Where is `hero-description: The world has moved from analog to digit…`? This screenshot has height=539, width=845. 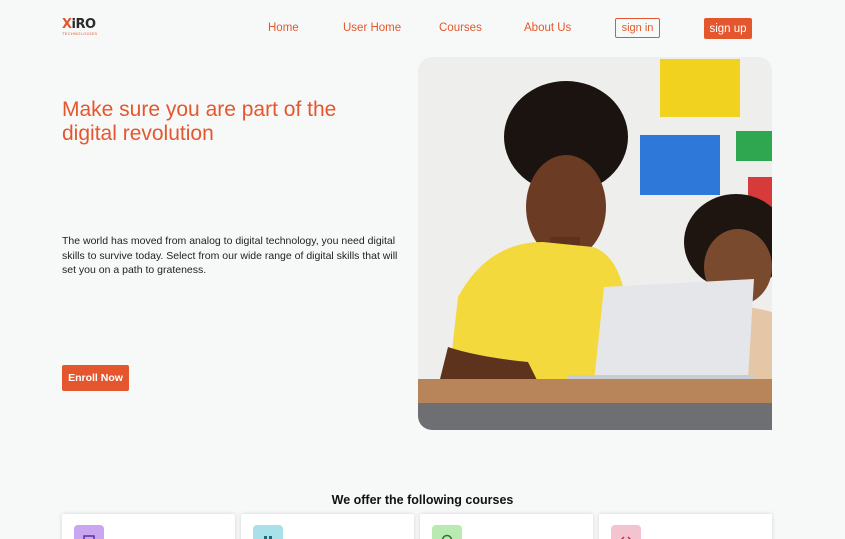
hero-description: The world has moved from analog to digit… is located at coordinates (230, 255).